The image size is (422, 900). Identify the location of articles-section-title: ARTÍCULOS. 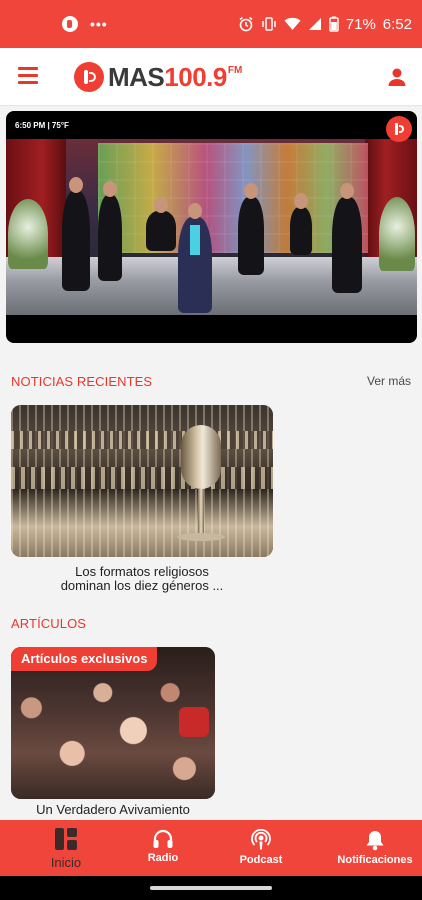
(49, 623).